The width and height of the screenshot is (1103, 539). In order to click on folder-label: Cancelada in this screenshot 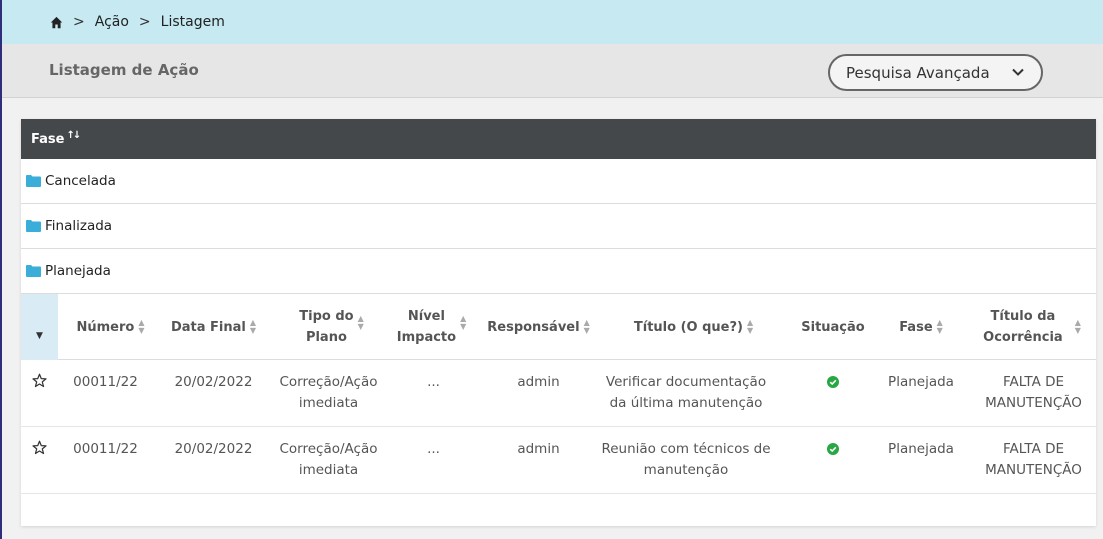, I will do `click(80, 181)`.